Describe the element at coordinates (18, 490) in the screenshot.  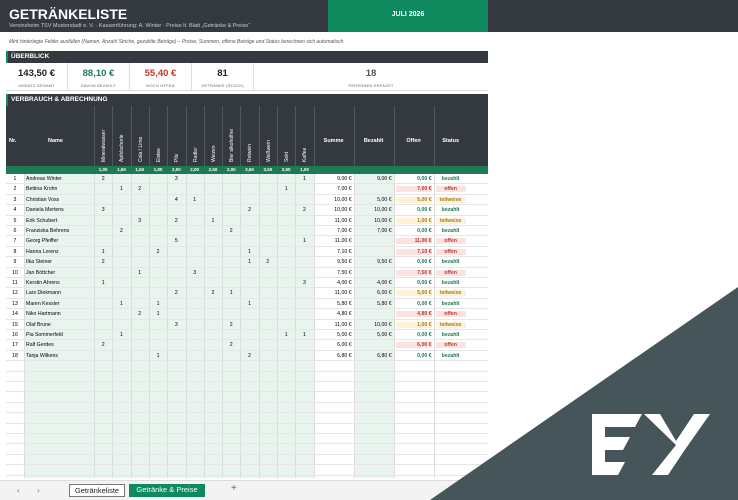
I see `prev-sheet-icon: ‹` at that location.